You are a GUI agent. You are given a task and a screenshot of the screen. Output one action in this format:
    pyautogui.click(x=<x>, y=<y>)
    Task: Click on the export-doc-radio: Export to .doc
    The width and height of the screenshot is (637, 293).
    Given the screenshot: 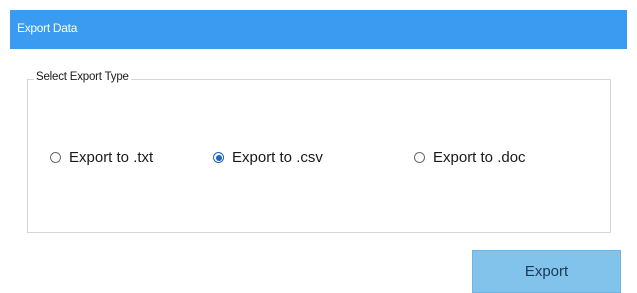 What is the action you would take?
    pyautogui.click(x=470, y=157)
    